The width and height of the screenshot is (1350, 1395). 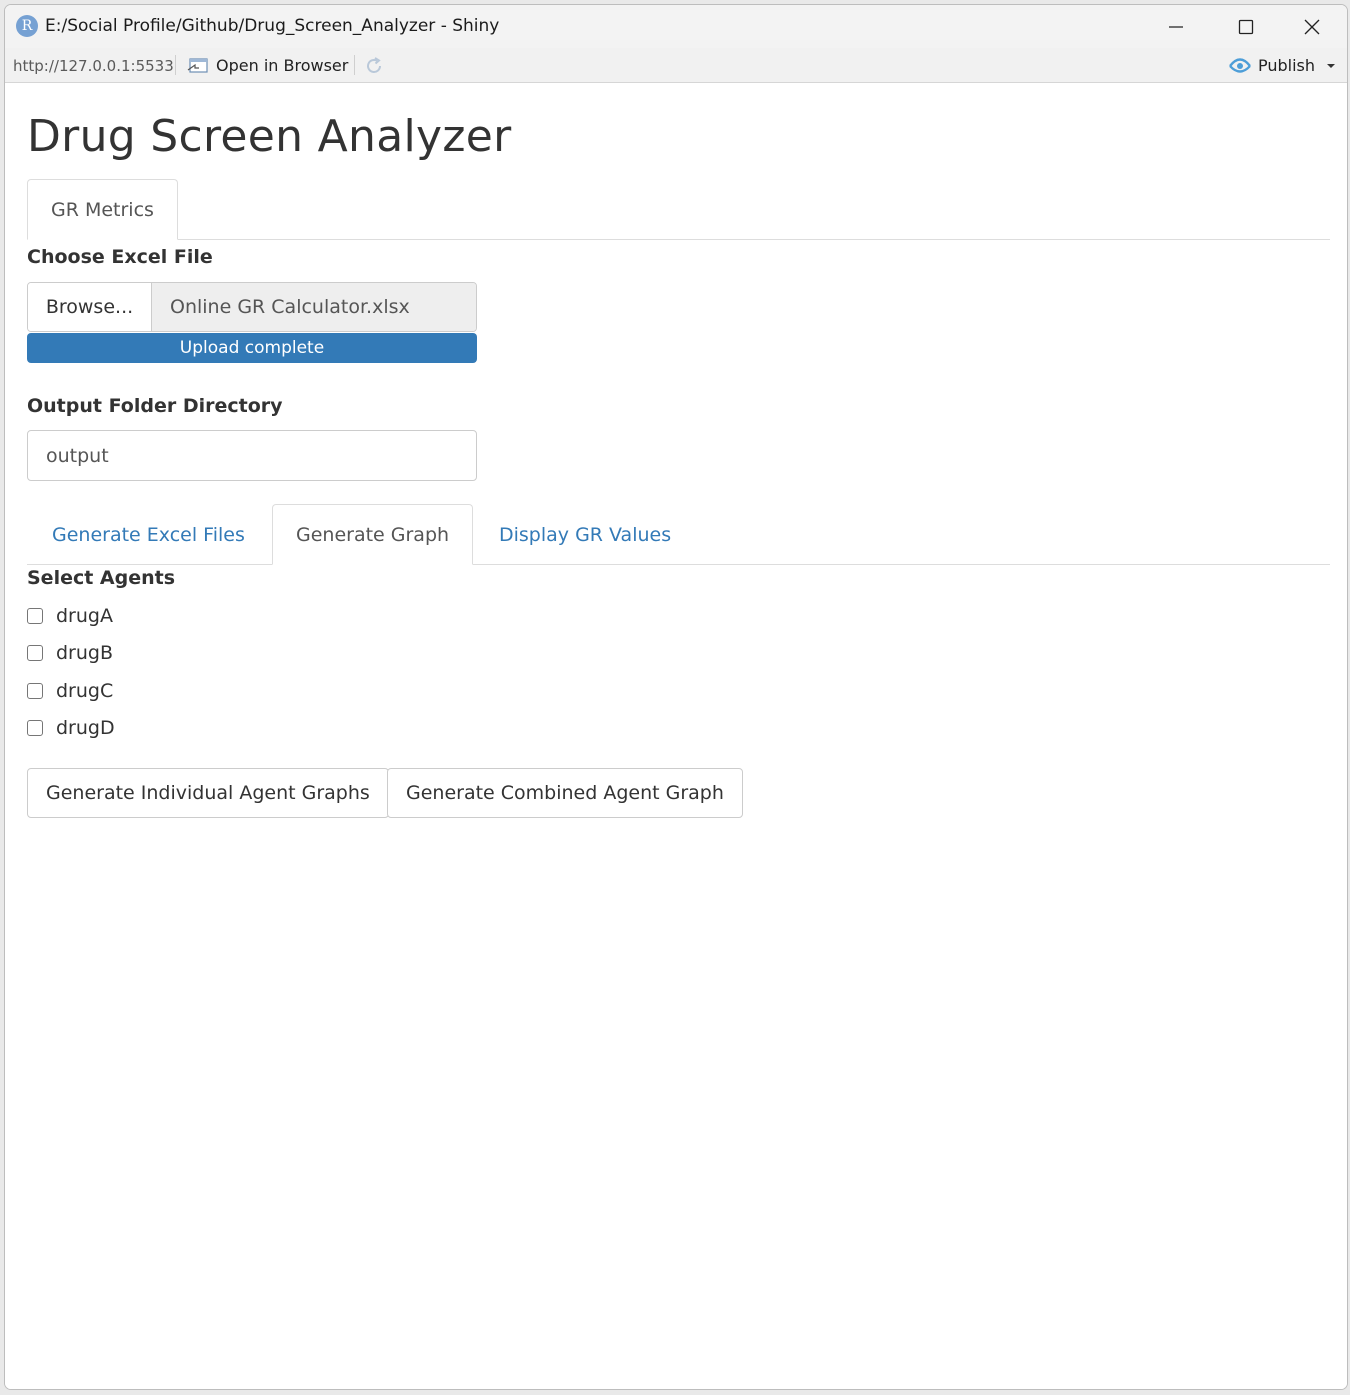 I want to click on agent-checkbox-drugb: drugB, so click(x=70, y=653).